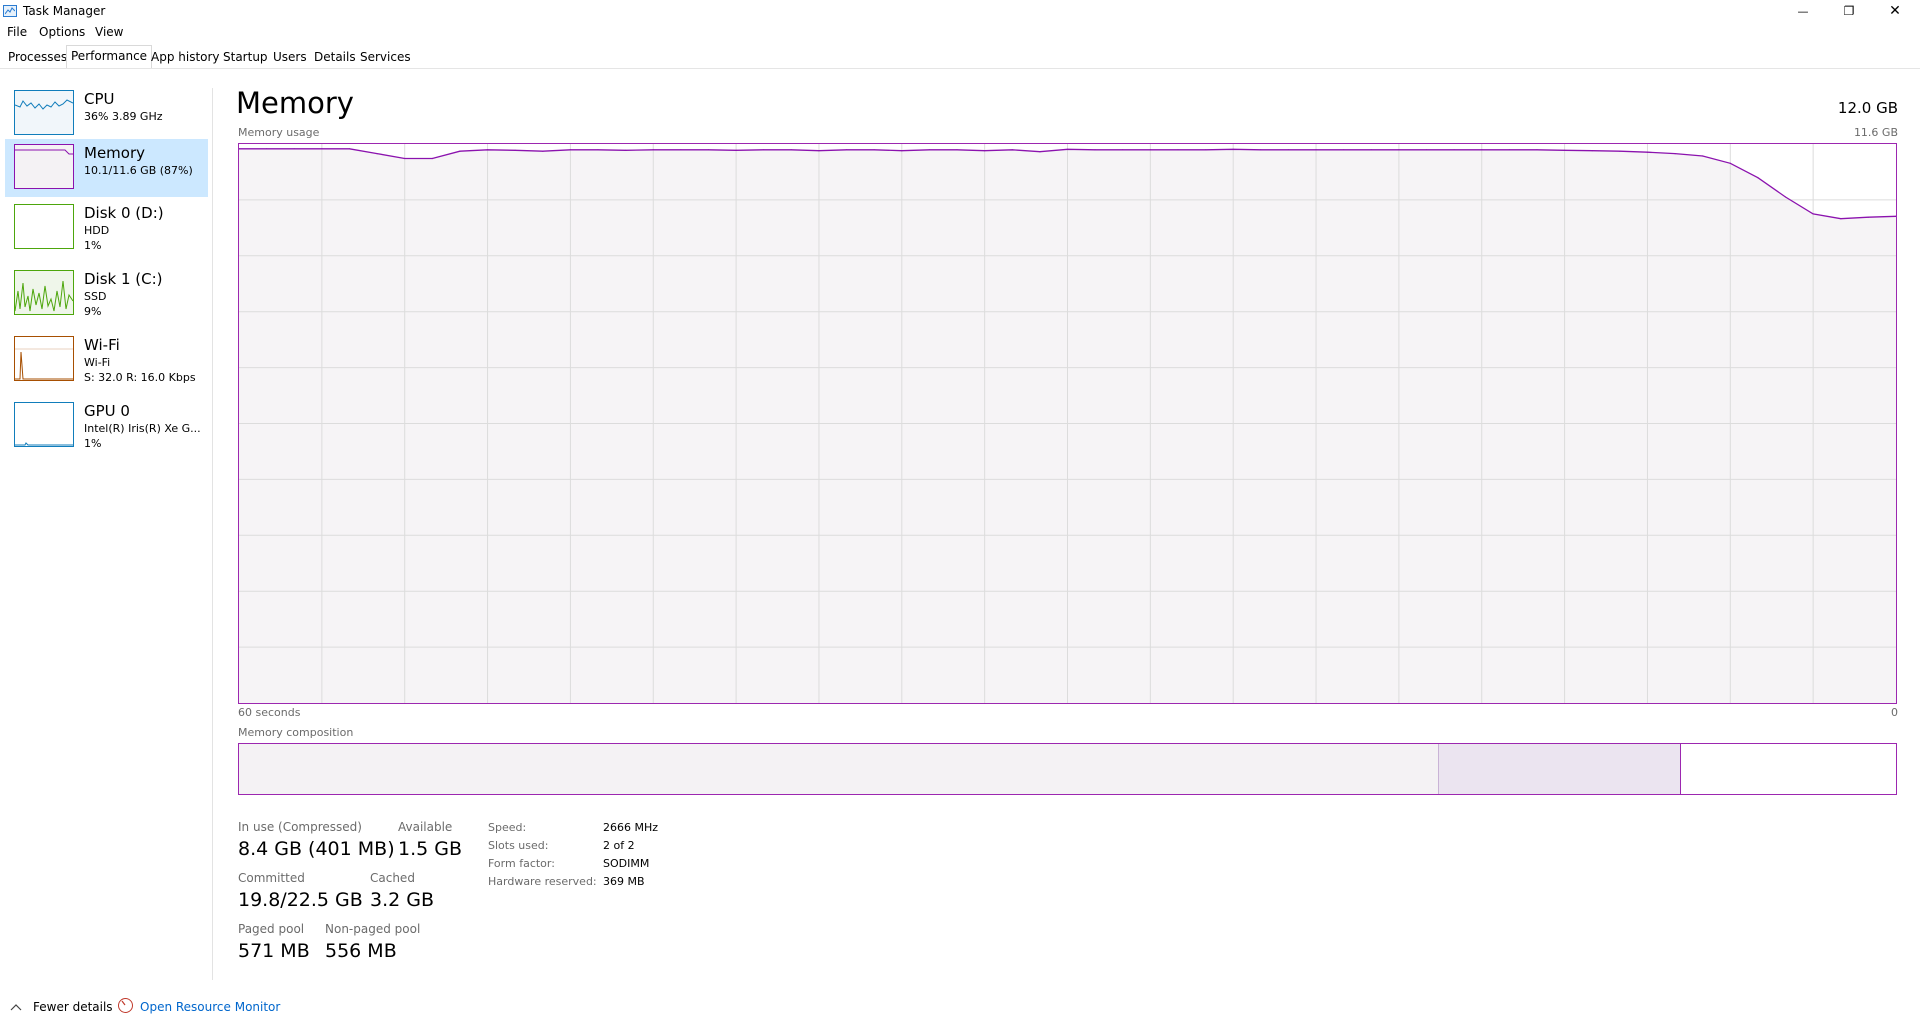 Image resolution: width=1920 pixels, height=1032 pixels. Describe the element at coordinates (106, 294) in the screenshot. I see `sidebar-item-disk-1: Disk 1 (C:) SSD 9%` at that location.